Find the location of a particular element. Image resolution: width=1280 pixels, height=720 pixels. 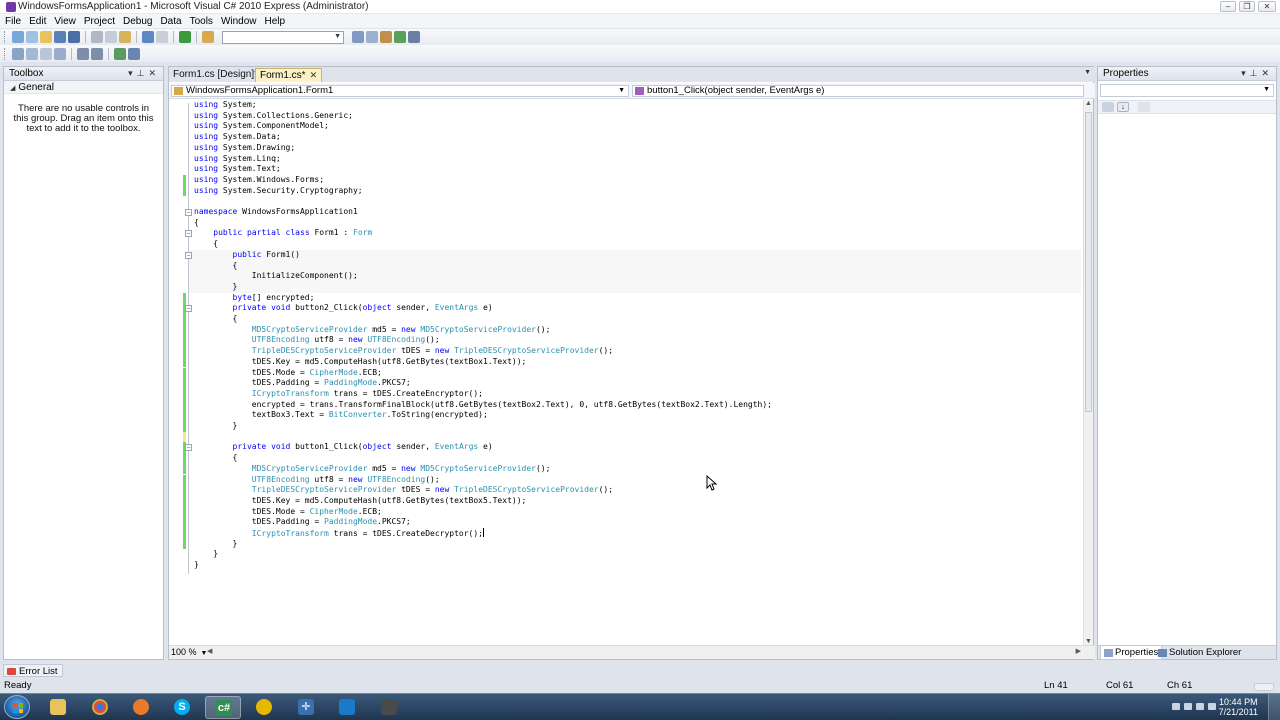

code-line: using System.Windows.Forms; is located at coordinates (626, 180).